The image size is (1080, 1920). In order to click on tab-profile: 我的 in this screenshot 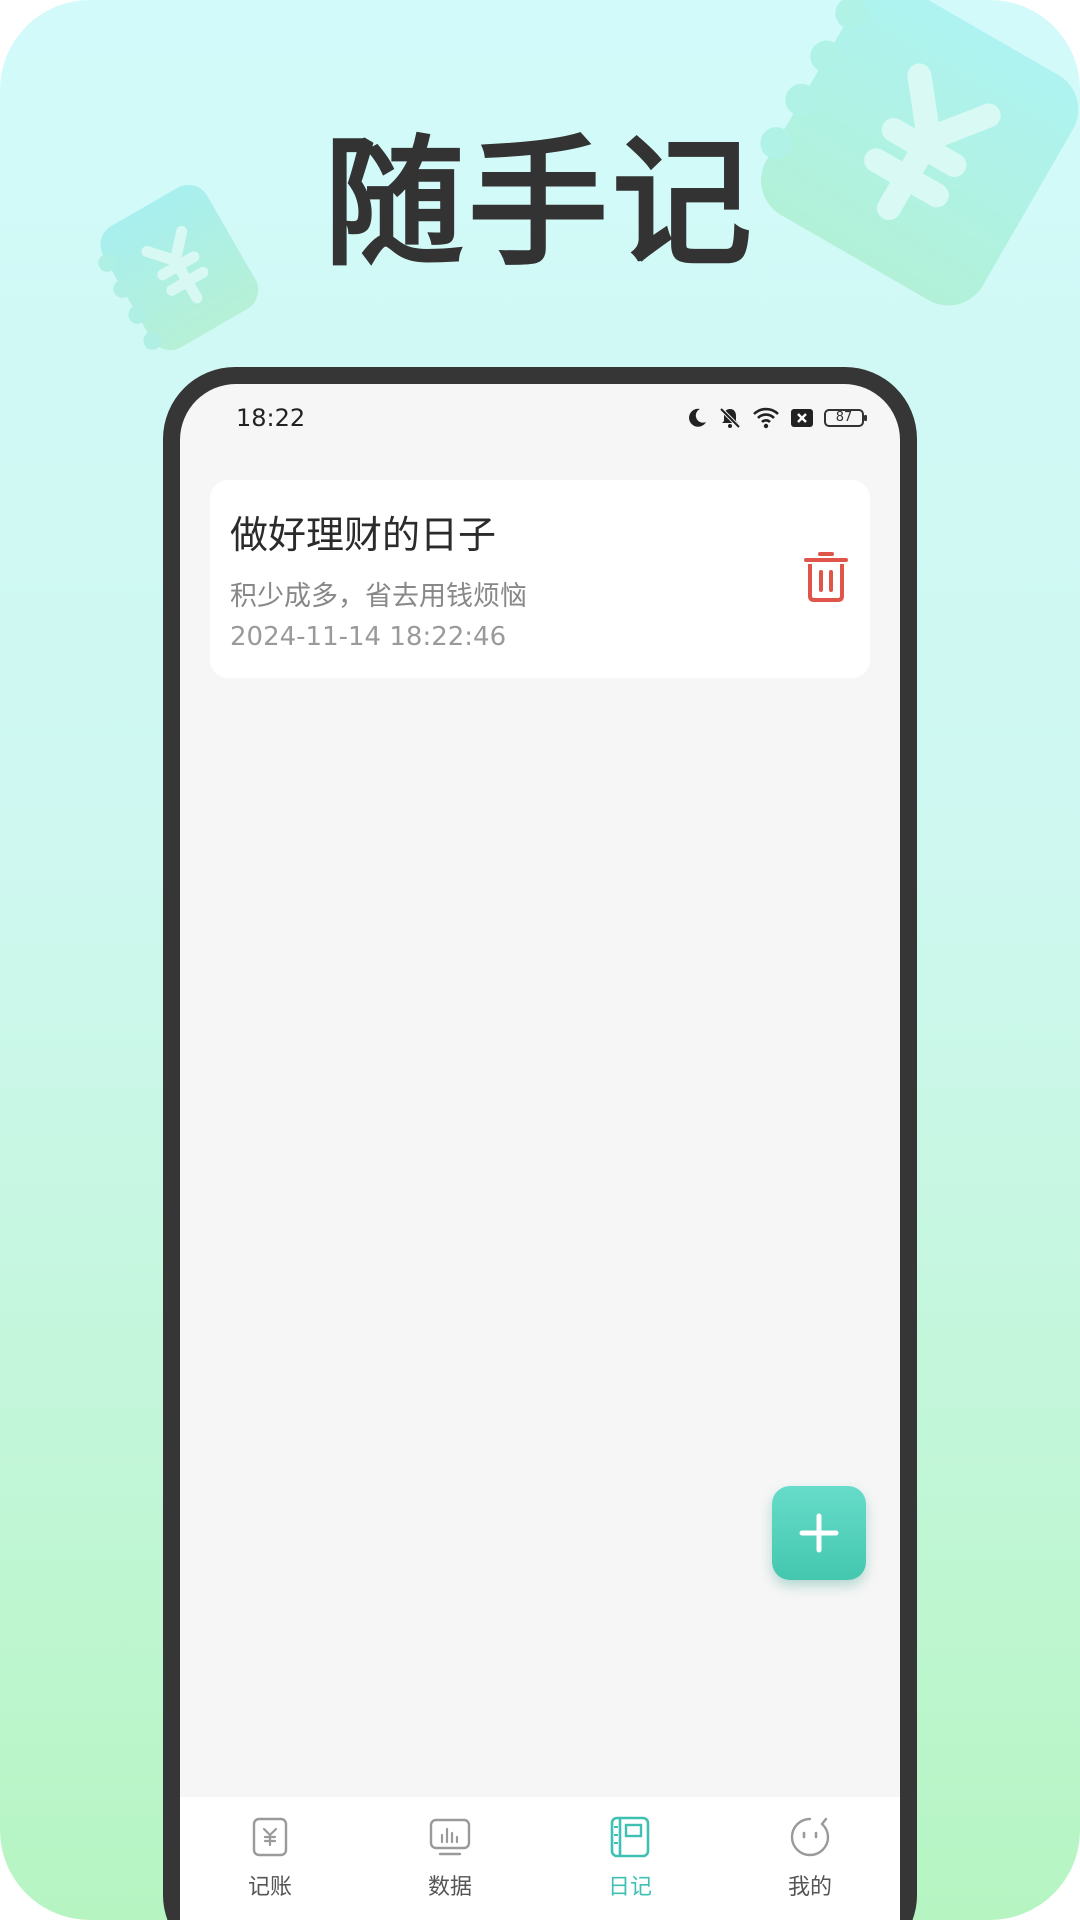, I will do `click(810, 1857)`.